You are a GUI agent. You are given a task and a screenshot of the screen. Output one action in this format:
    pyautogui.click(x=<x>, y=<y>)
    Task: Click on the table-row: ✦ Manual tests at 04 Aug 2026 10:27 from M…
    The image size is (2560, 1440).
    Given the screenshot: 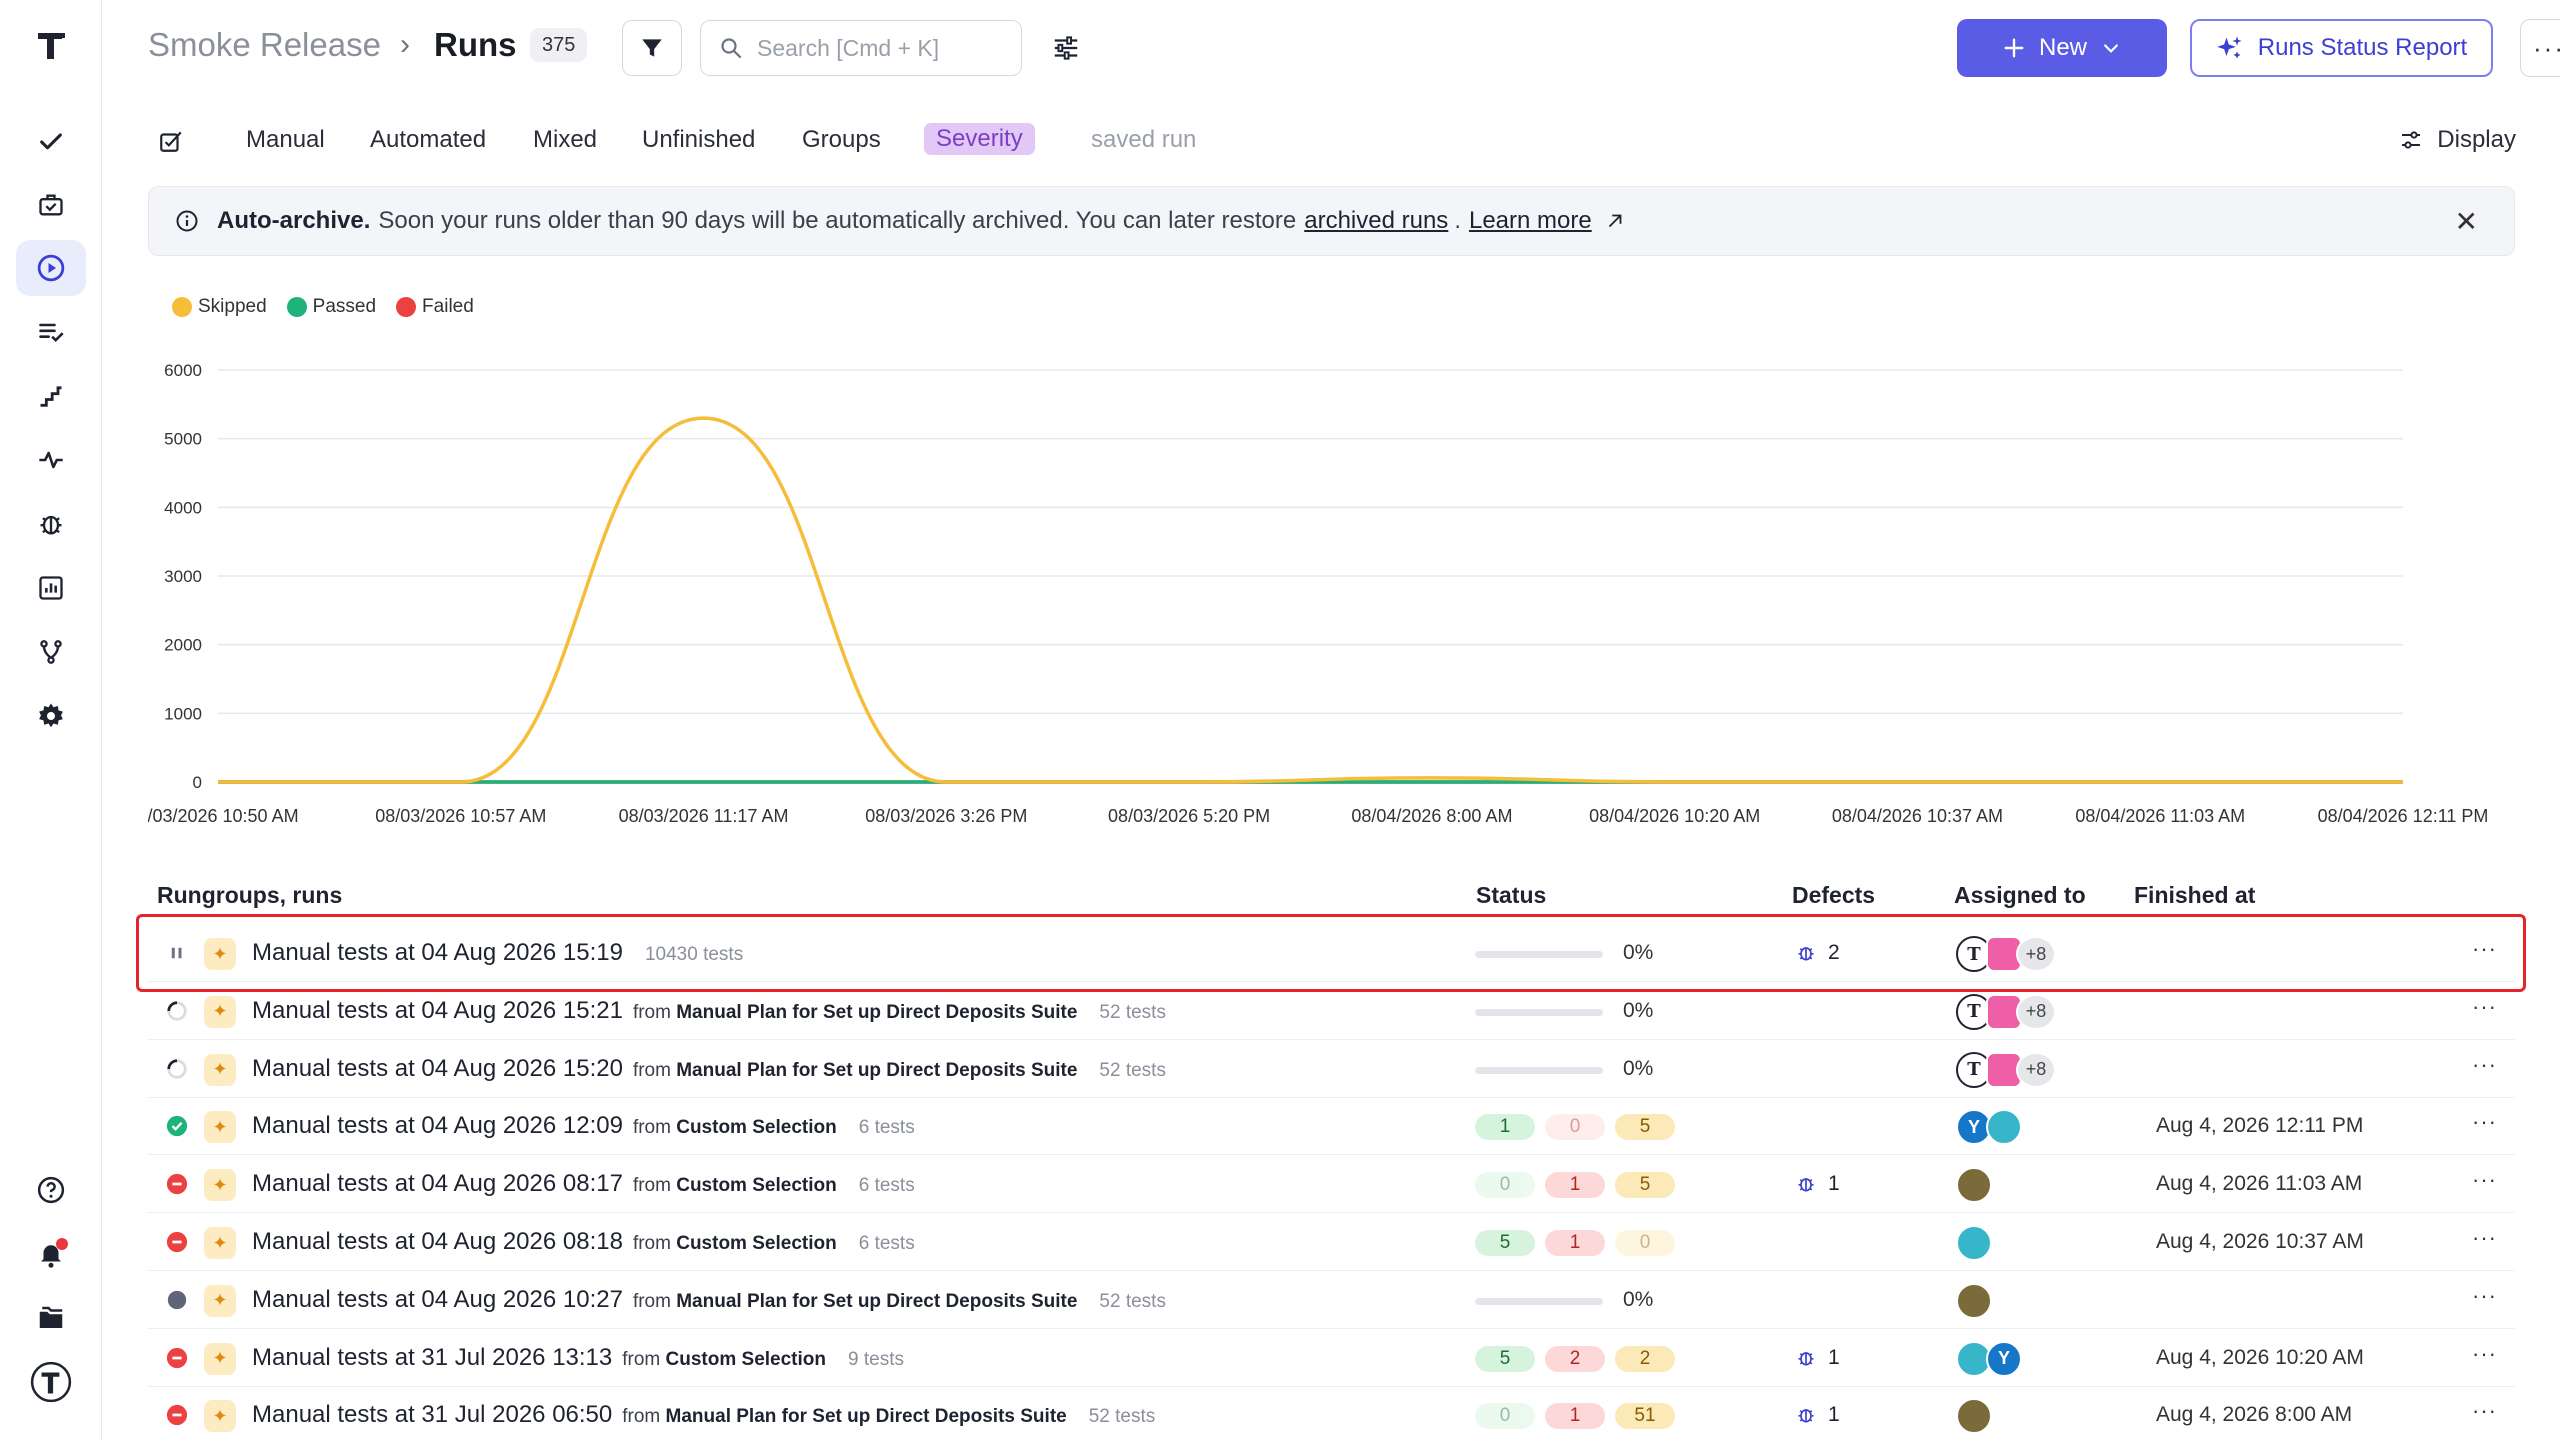 What is the action you would take?
    pyautogui.click(x=1331, y=1300)
    